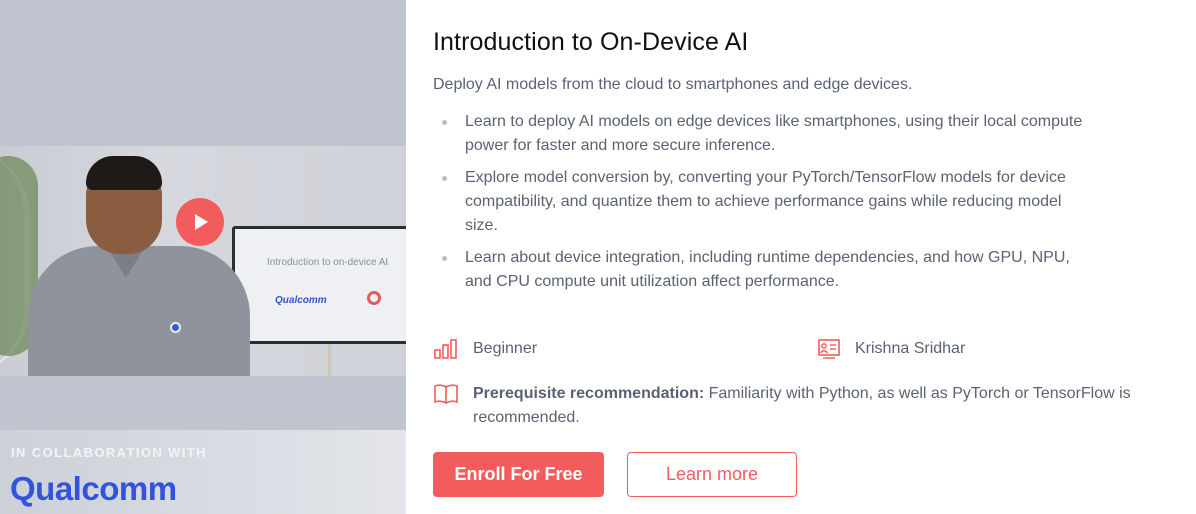  I want to click on level-bars-icon, so click(445, 349).